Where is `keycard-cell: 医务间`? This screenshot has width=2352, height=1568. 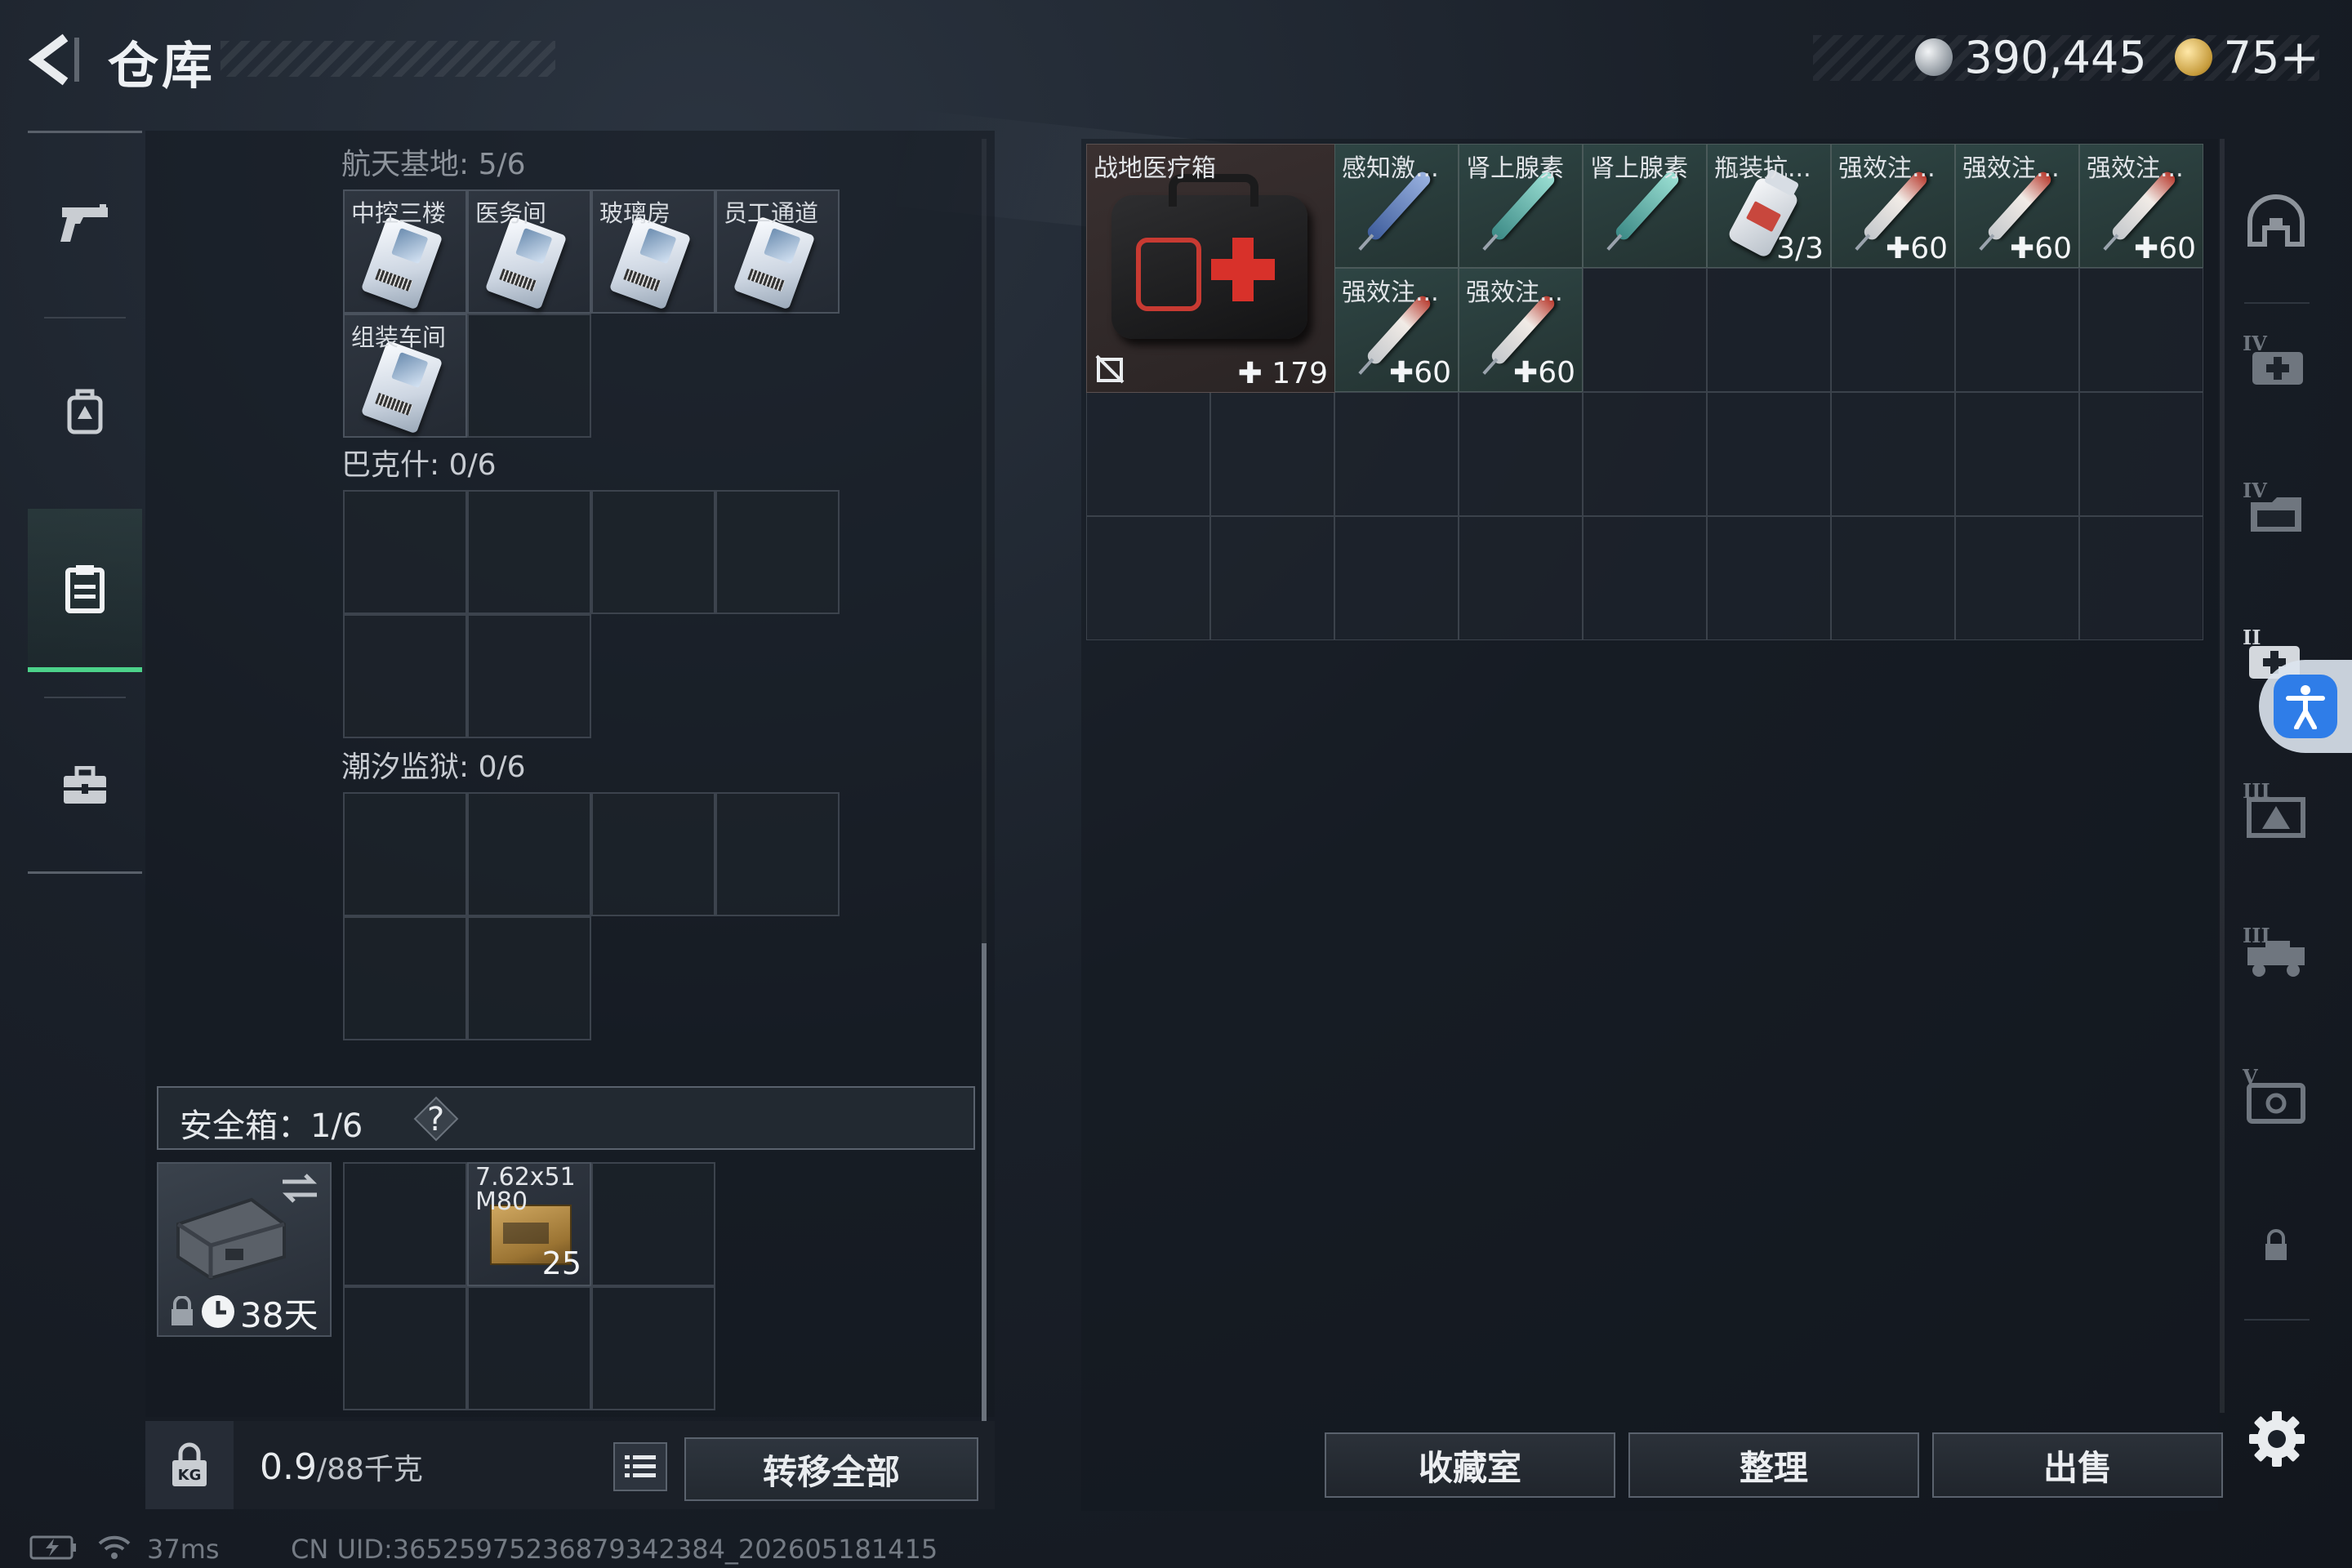 keycard-cell: 医务间 is located at coordinates (529, 251).